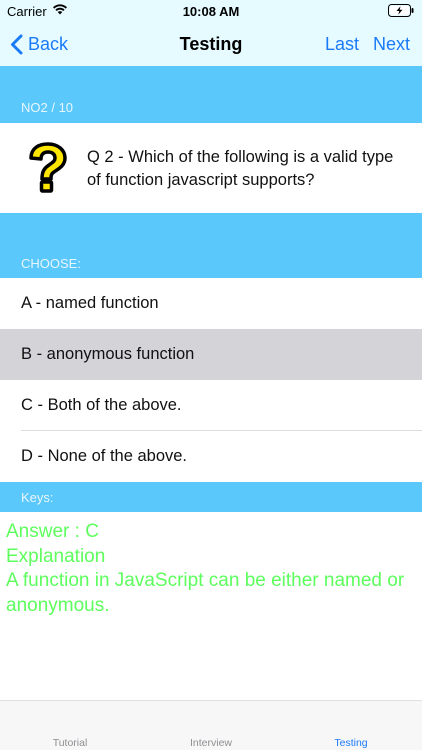  I want to click on keys-header: Keys:, so click(211, 497).